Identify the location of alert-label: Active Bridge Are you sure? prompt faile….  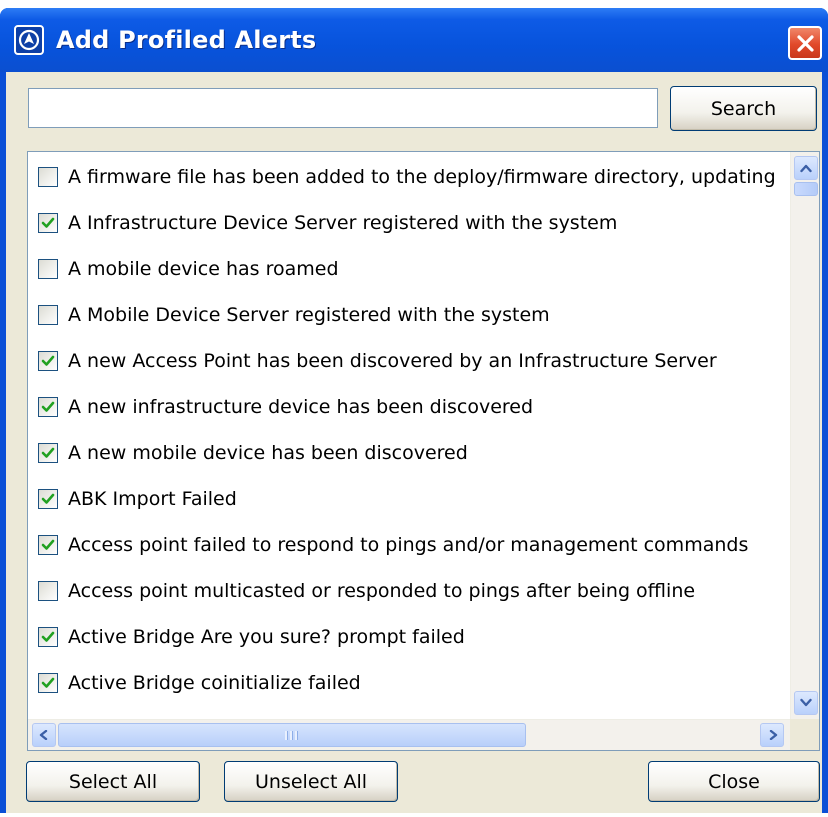
(266, 637).